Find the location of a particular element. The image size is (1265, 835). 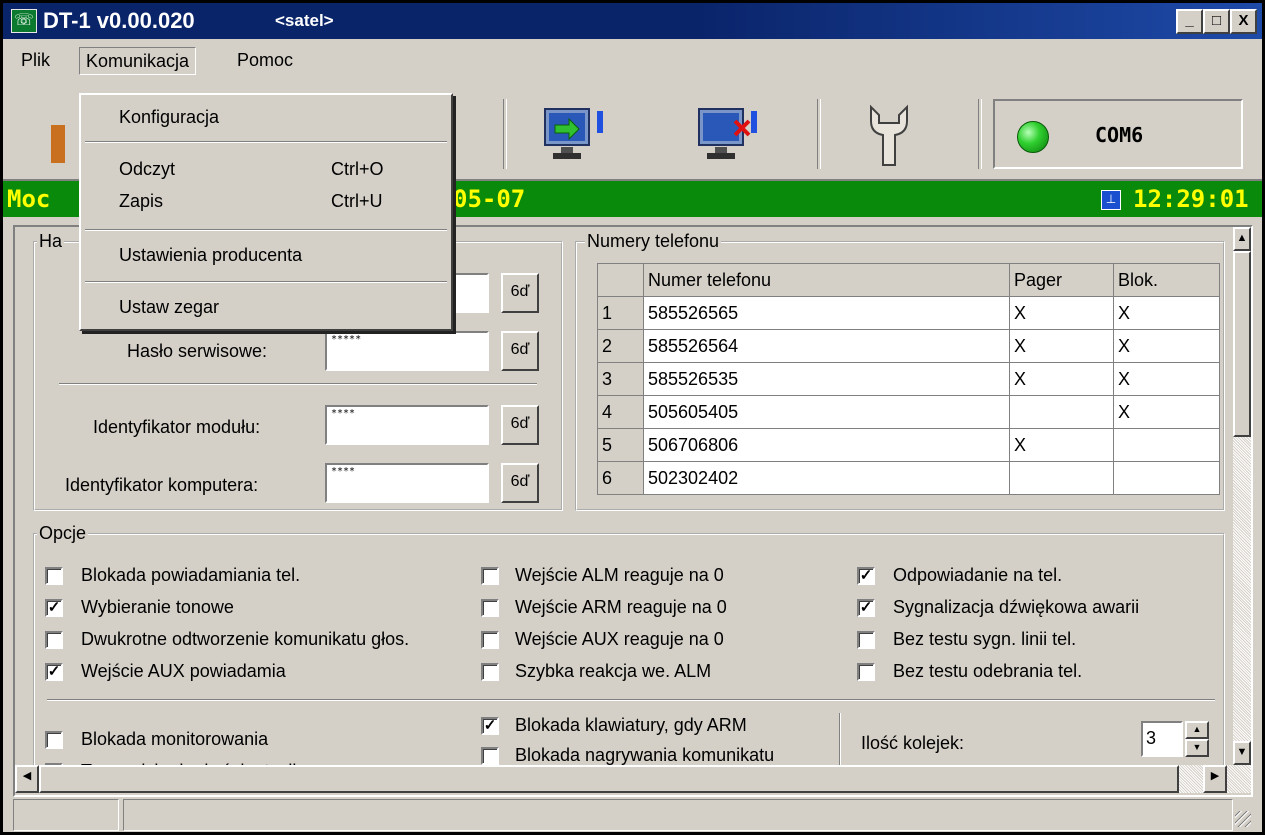

row-number: 3 is located at coordinates (620, 379).